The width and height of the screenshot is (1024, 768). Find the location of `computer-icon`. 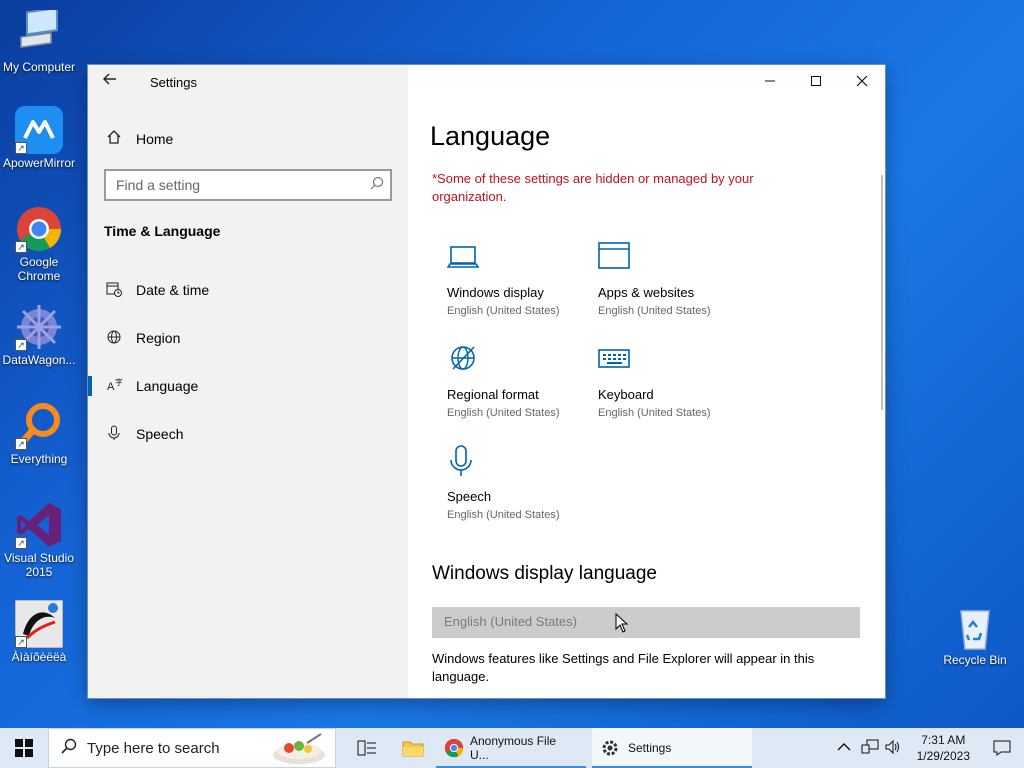

computer-icon is located at coordinates (39, 32).